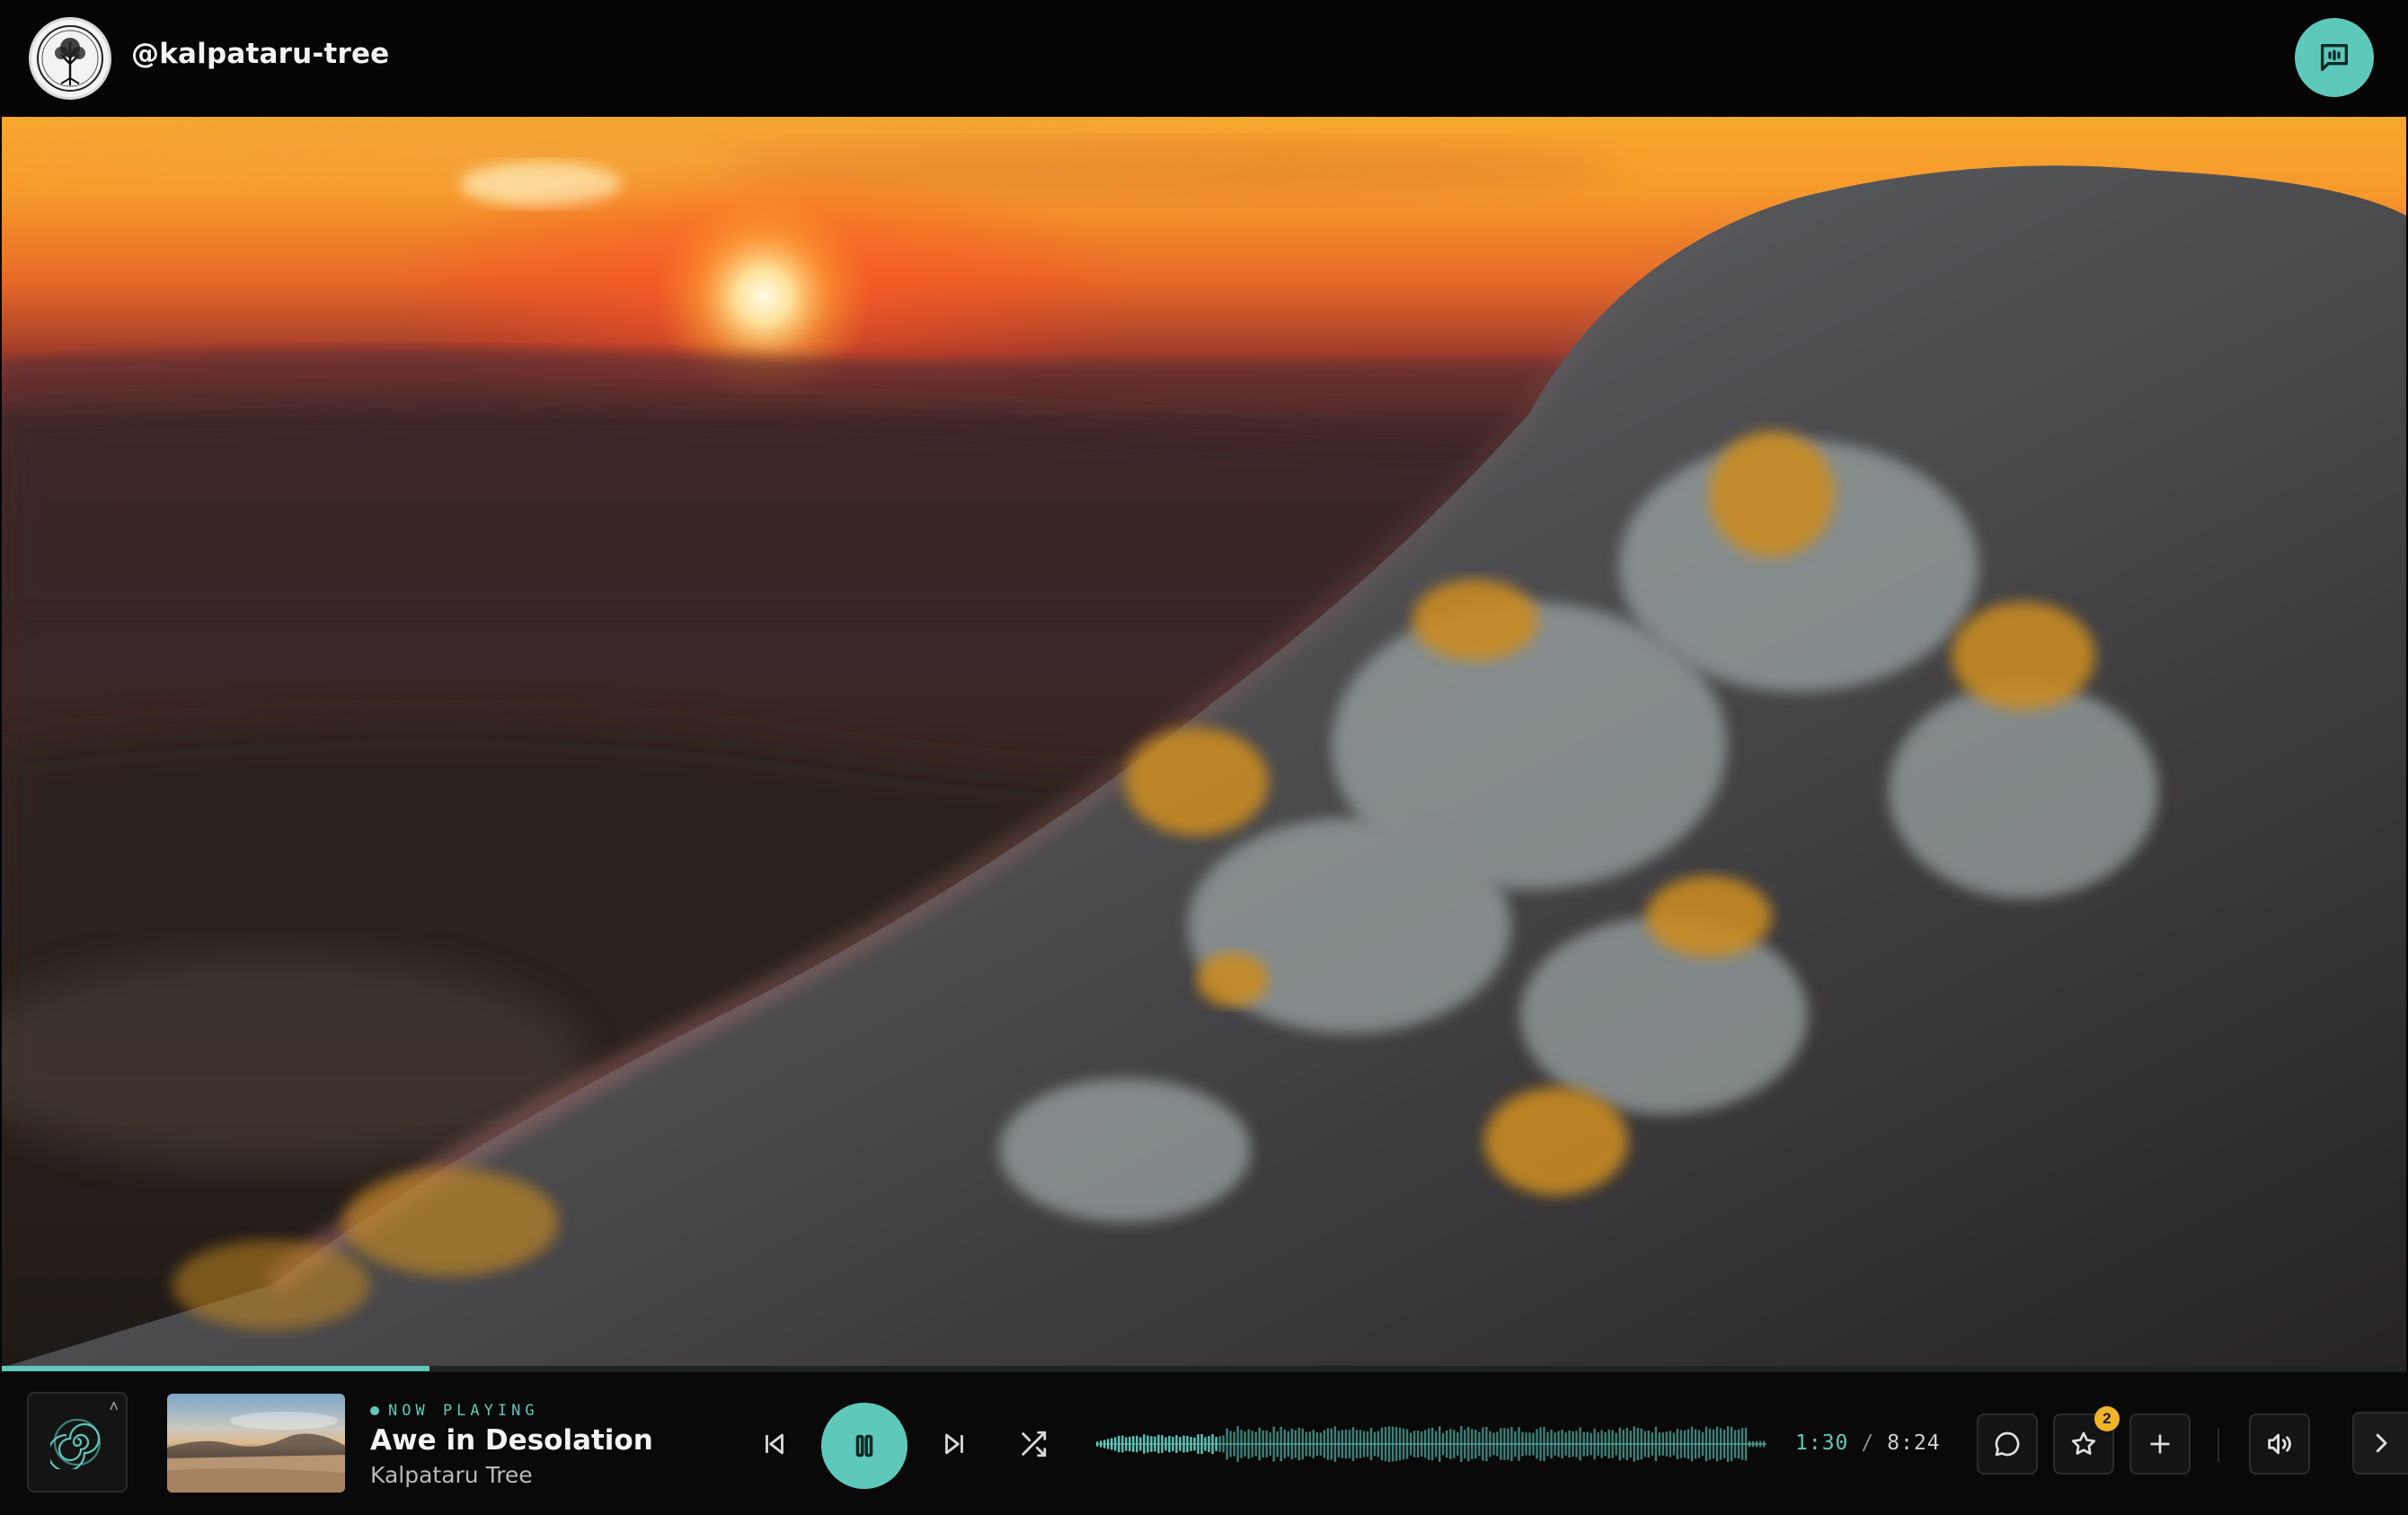  I want to click on star-icon, so click(2083, 1443).